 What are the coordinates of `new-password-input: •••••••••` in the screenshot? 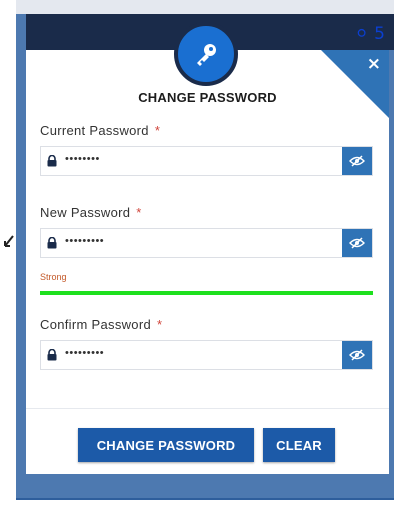 It's located at (206, 243).